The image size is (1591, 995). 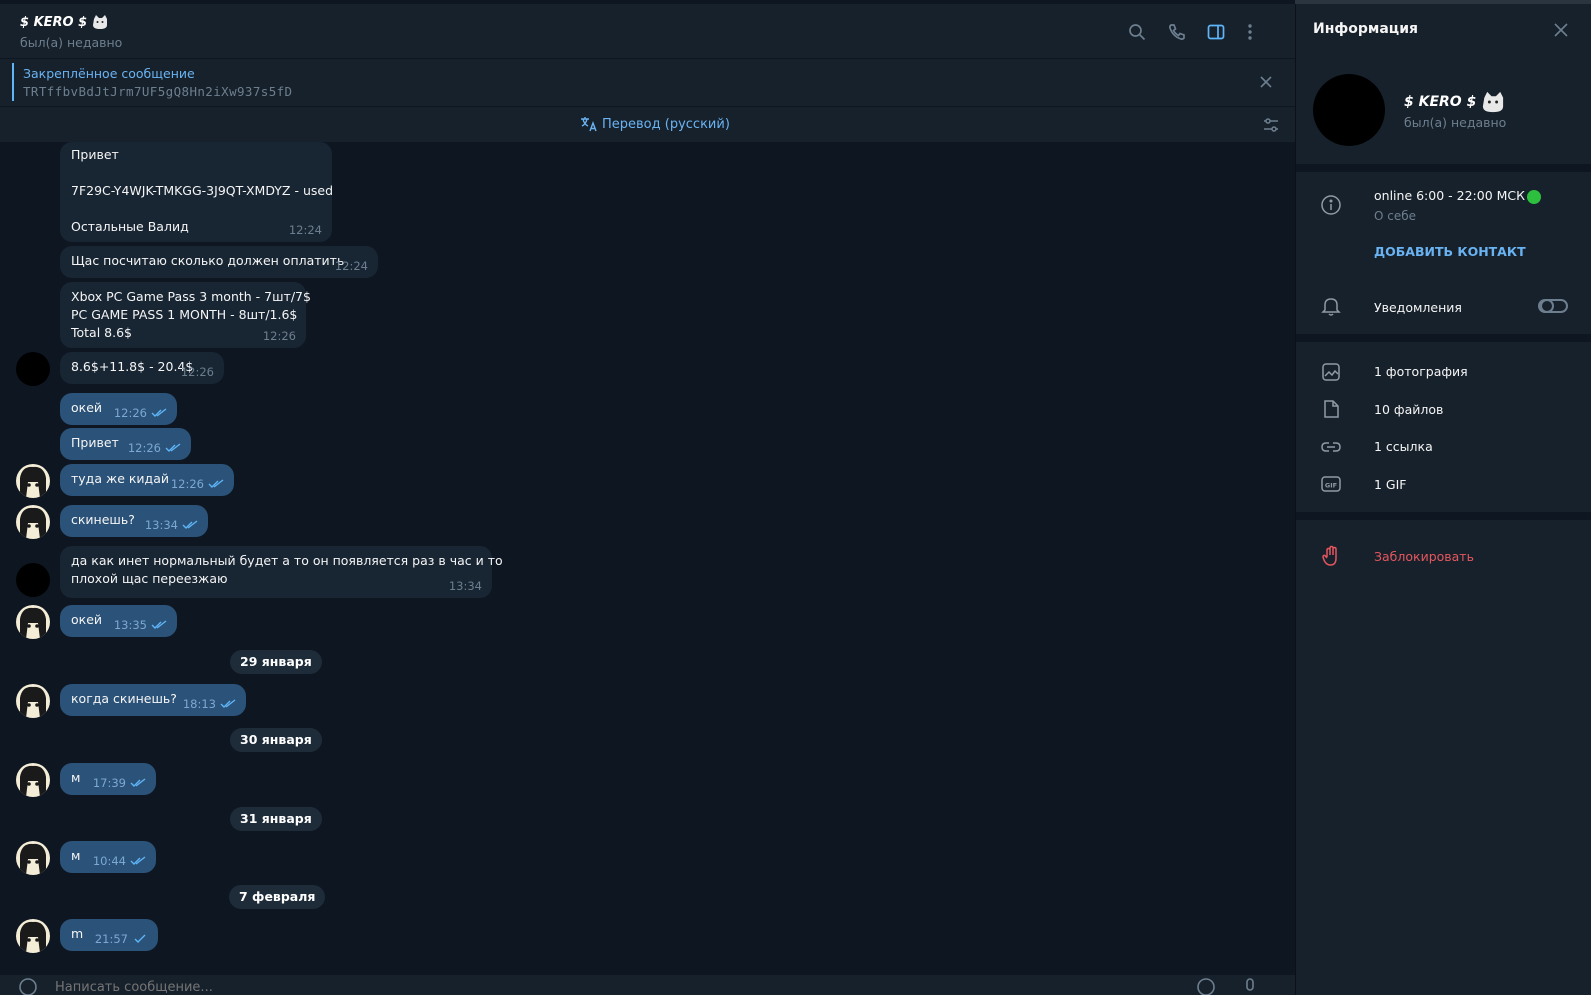 What do you see at coordinates (1271, 125) in the screenshot?
I see `settings-icon` at bounding box center [1271, 125].